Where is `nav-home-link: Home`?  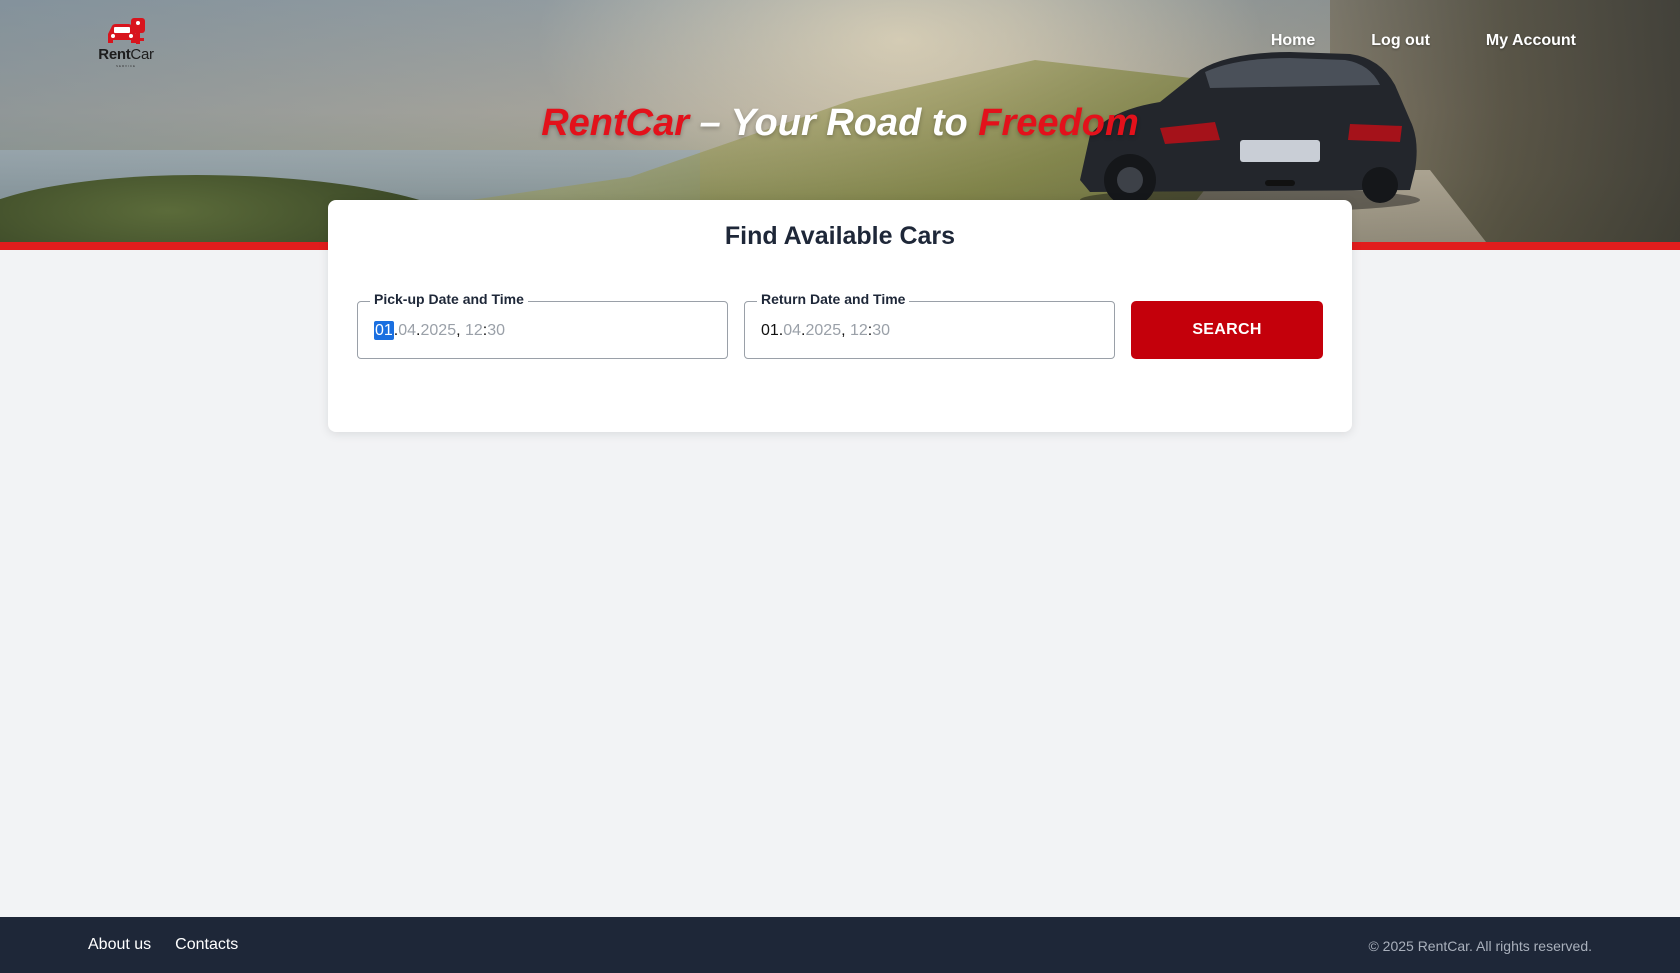 nav-home-link: Home is located at coordinates (1293, 41).